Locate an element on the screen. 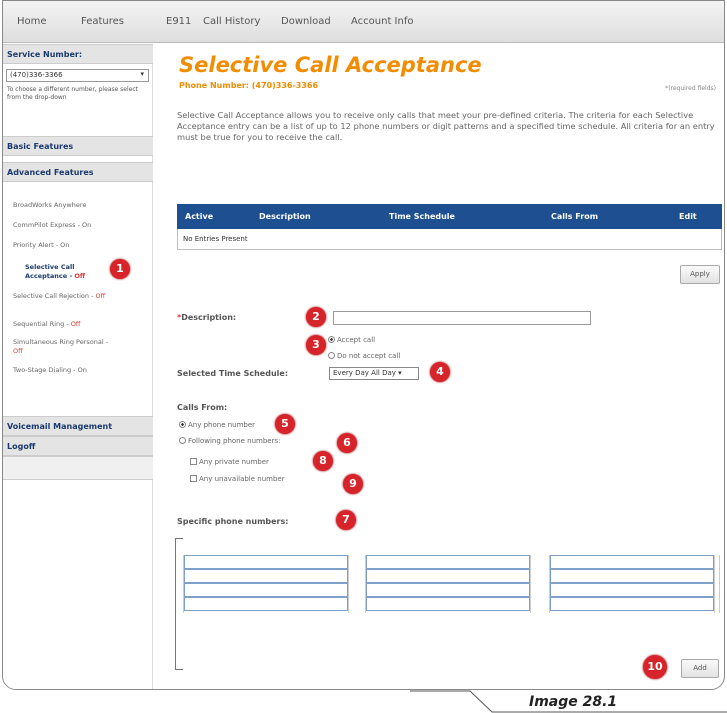 This screenshot has height=713, width=727. accept-call-option: Accept call is located at coordinates (351, 340).